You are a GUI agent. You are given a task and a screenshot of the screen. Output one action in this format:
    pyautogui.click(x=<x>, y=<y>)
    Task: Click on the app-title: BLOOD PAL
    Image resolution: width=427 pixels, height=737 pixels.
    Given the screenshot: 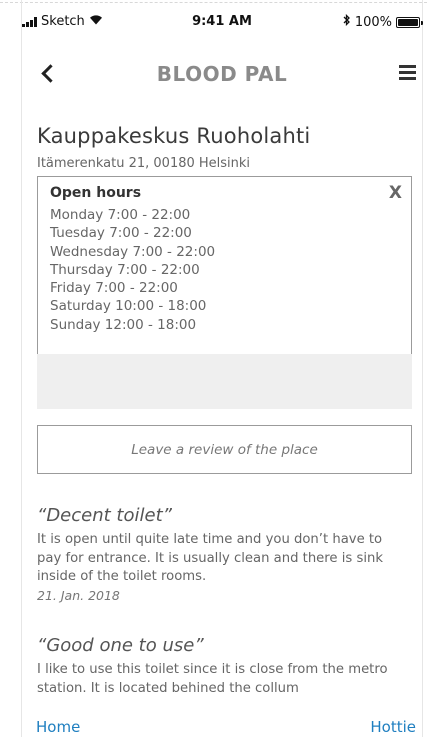 What is the action you would take?
    pyautogui.click(x=222, y=74)
    